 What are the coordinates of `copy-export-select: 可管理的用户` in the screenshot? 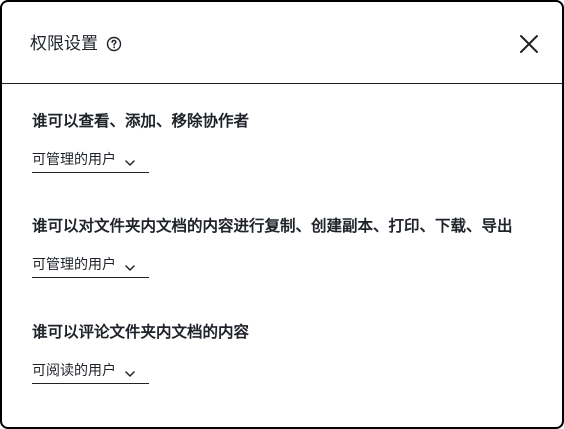 It's located at (90, 265).